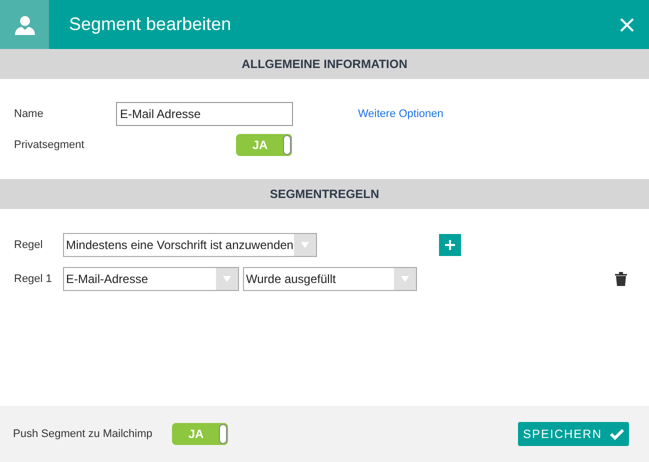 This screenshot has width=649, height=462. What do you see at coordinates (50, 145) in the screenshot?
I see `field-label: Privatsegment` at bounding box center [50, 145].